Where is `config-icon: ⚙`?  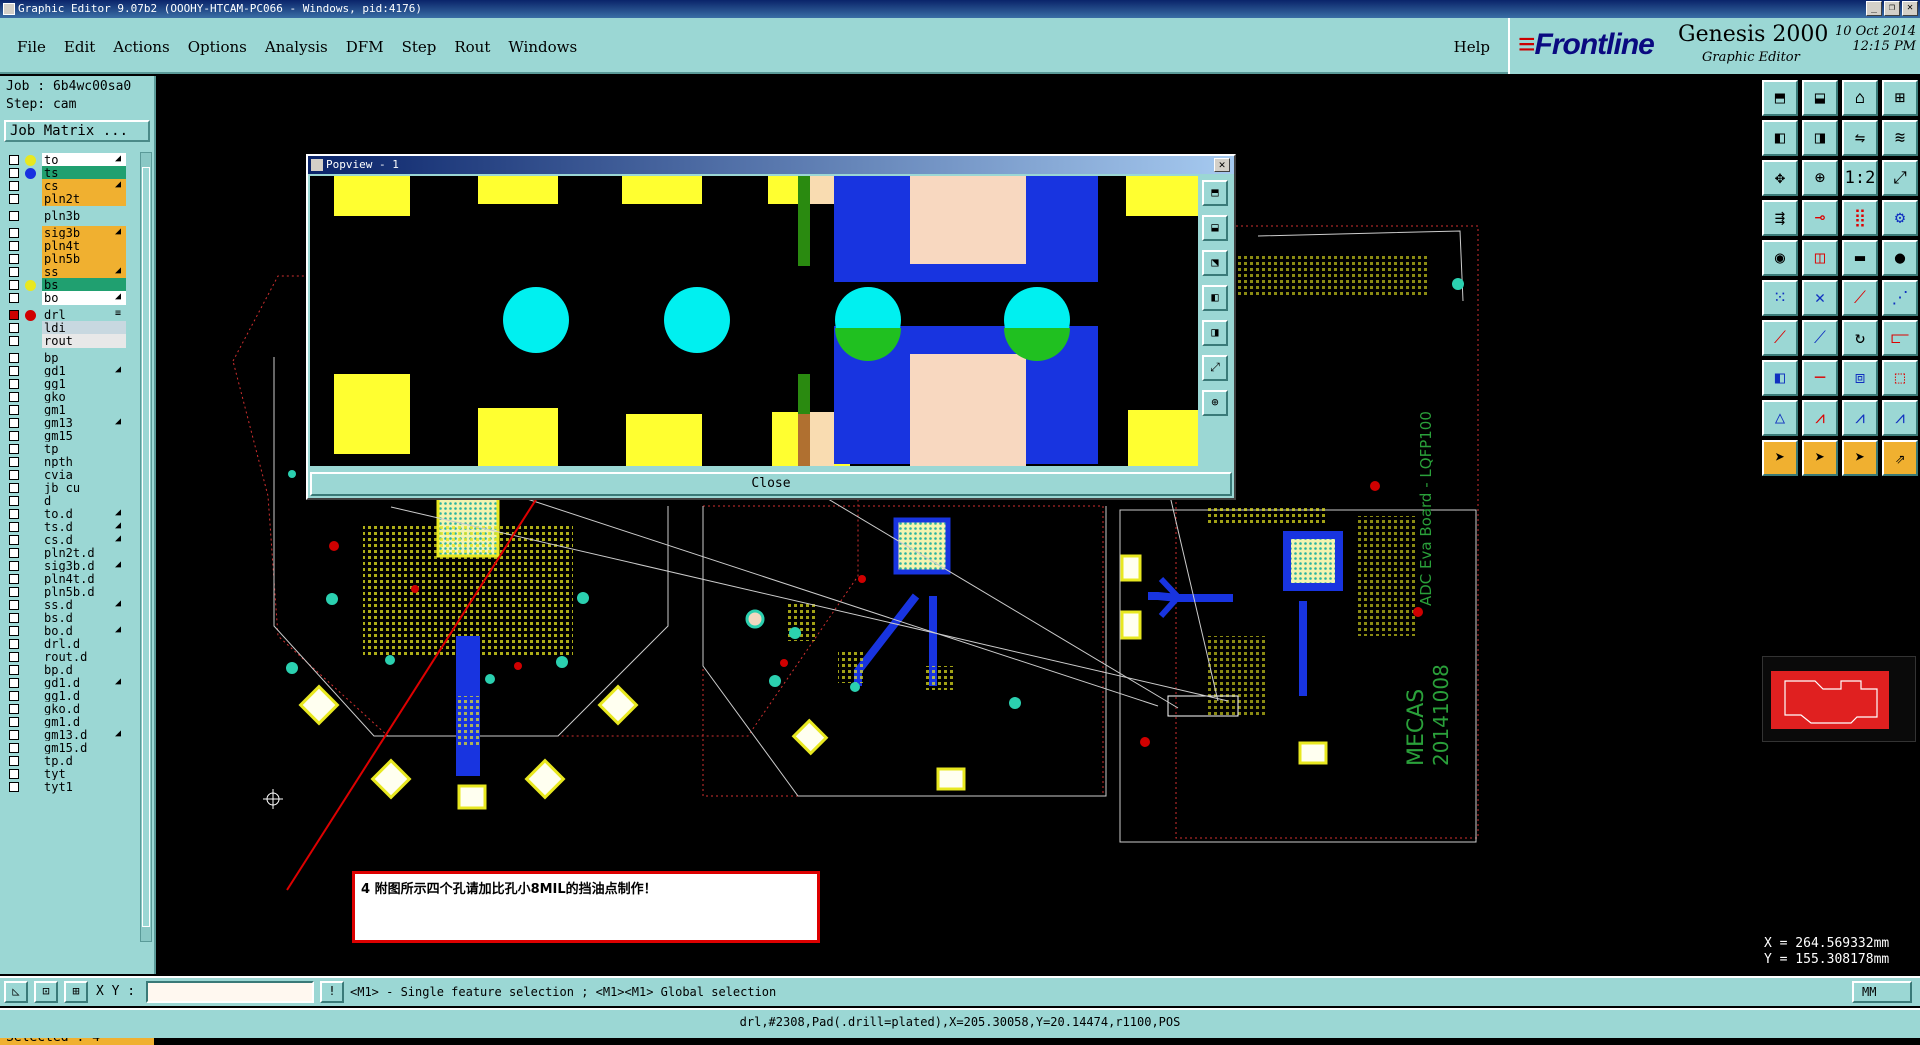
config-icon: ⚙ is located at coordinates (1900, 218).